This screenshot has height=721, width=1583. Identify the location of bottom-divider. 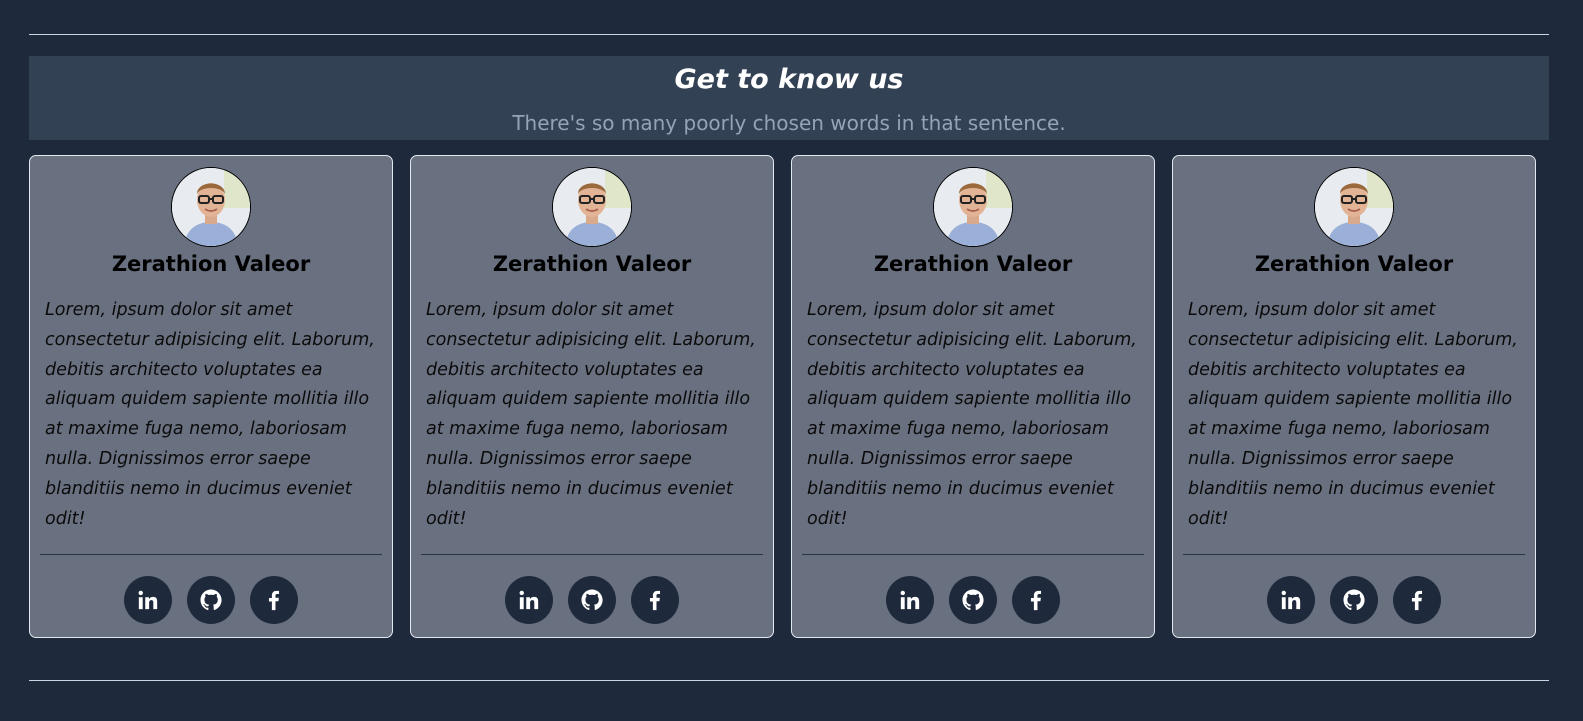
(789, 680).